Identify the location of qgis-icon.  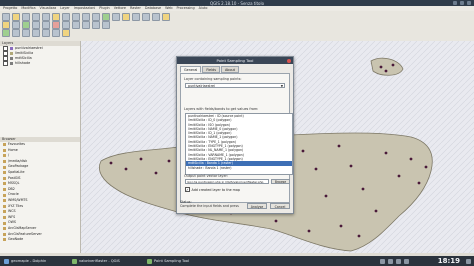
(149, 261).